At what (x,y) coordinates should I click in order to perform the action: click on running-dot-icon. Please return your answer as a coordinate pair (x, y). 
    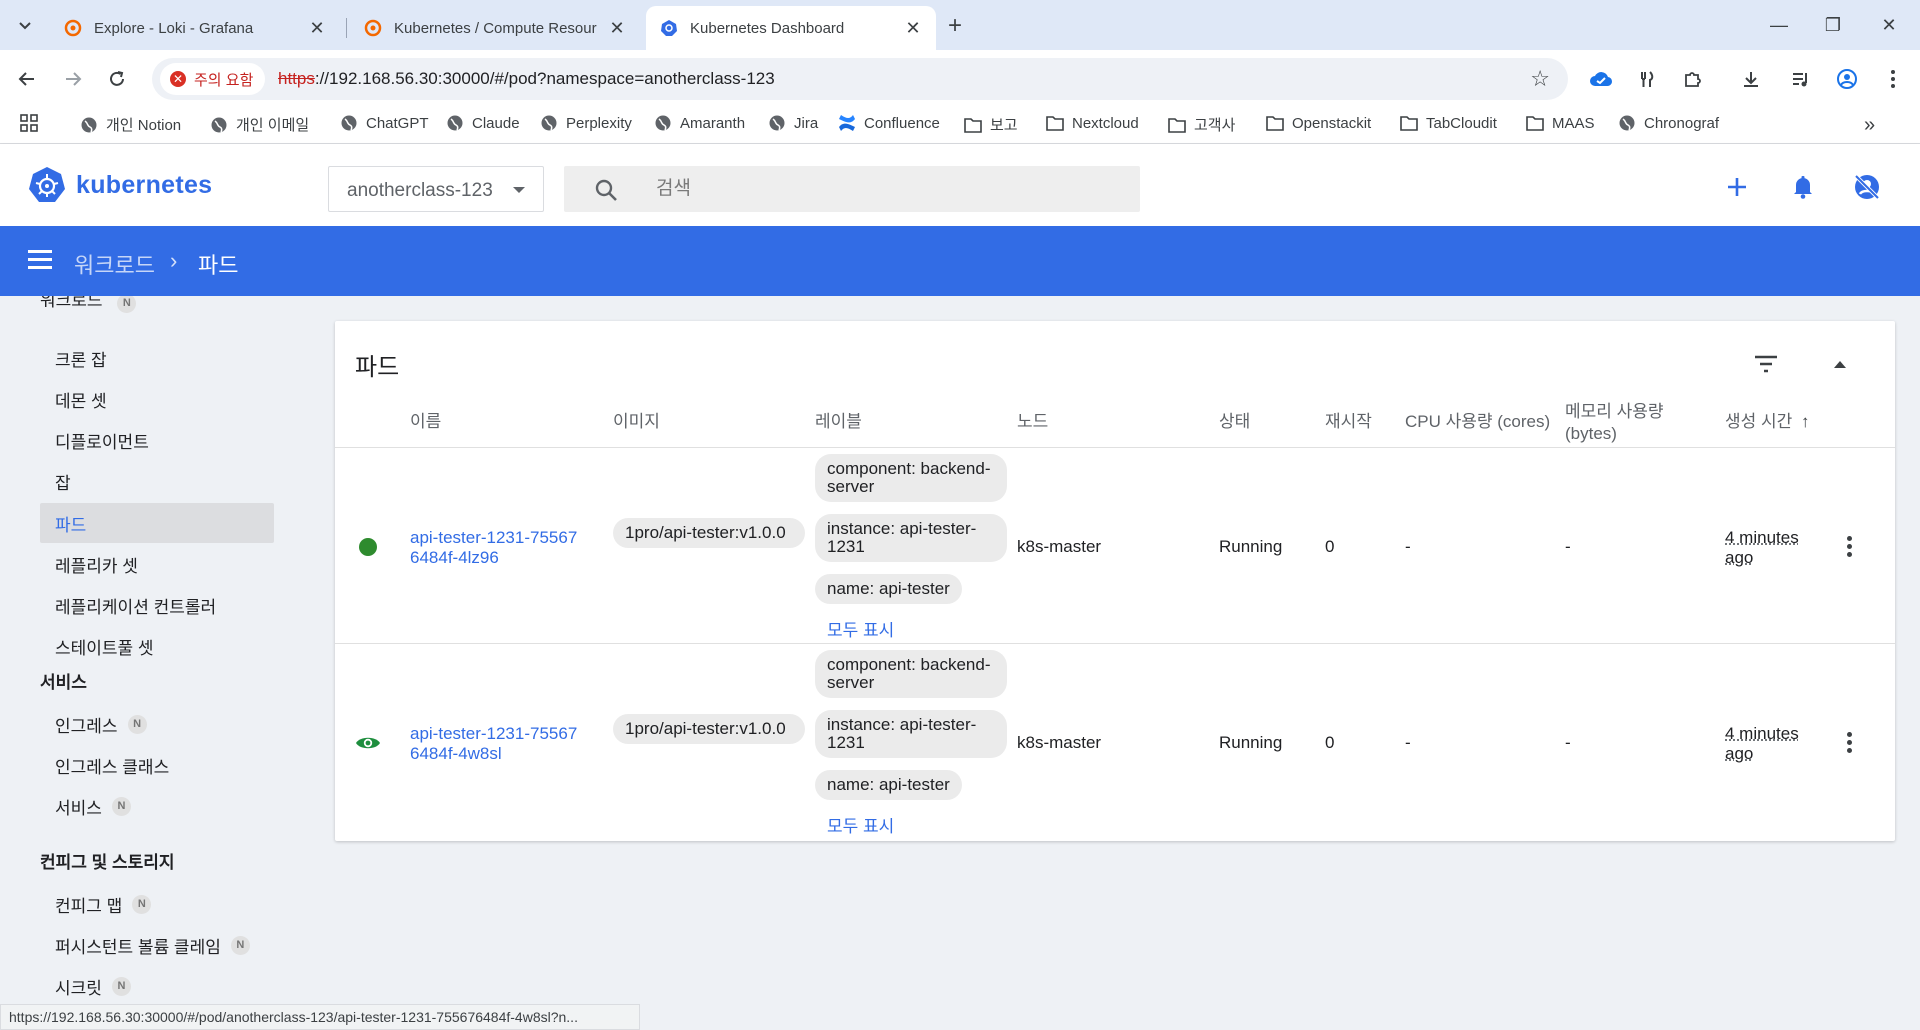
    Looking at the image, I should click on (368, 547).